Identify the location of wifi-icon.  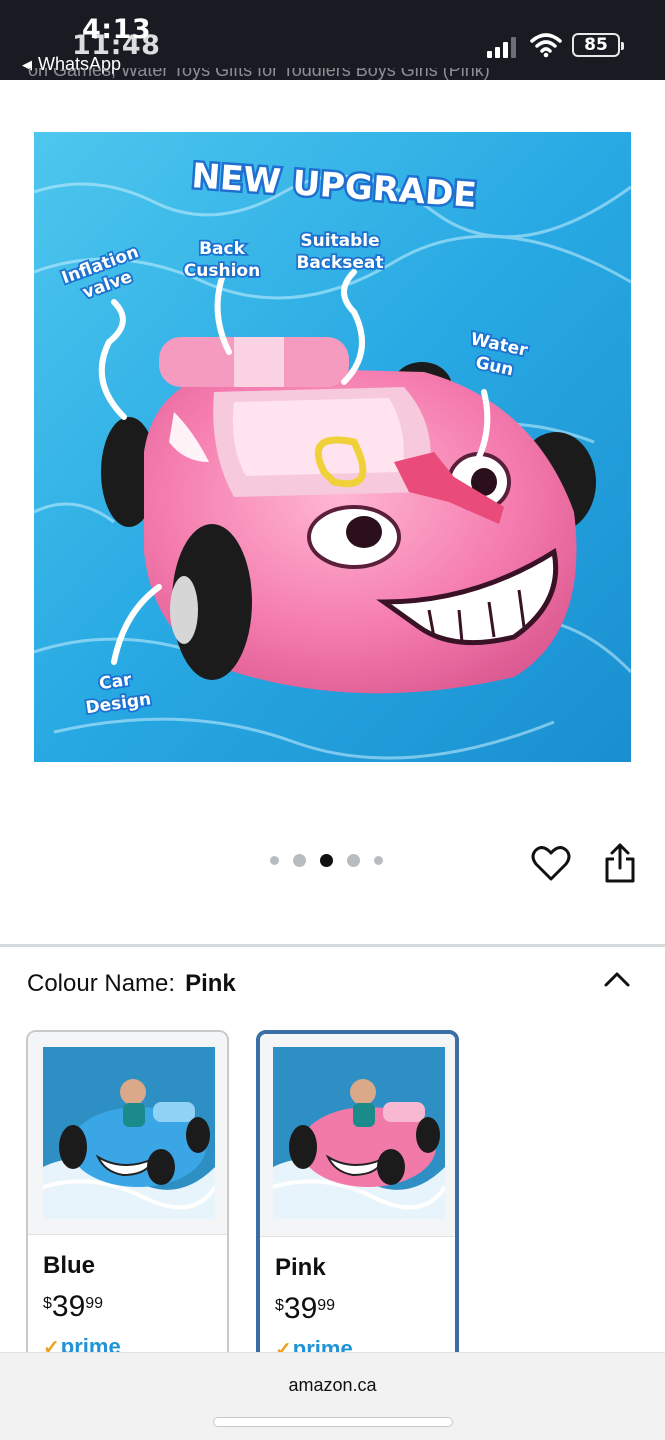
(546, 45).